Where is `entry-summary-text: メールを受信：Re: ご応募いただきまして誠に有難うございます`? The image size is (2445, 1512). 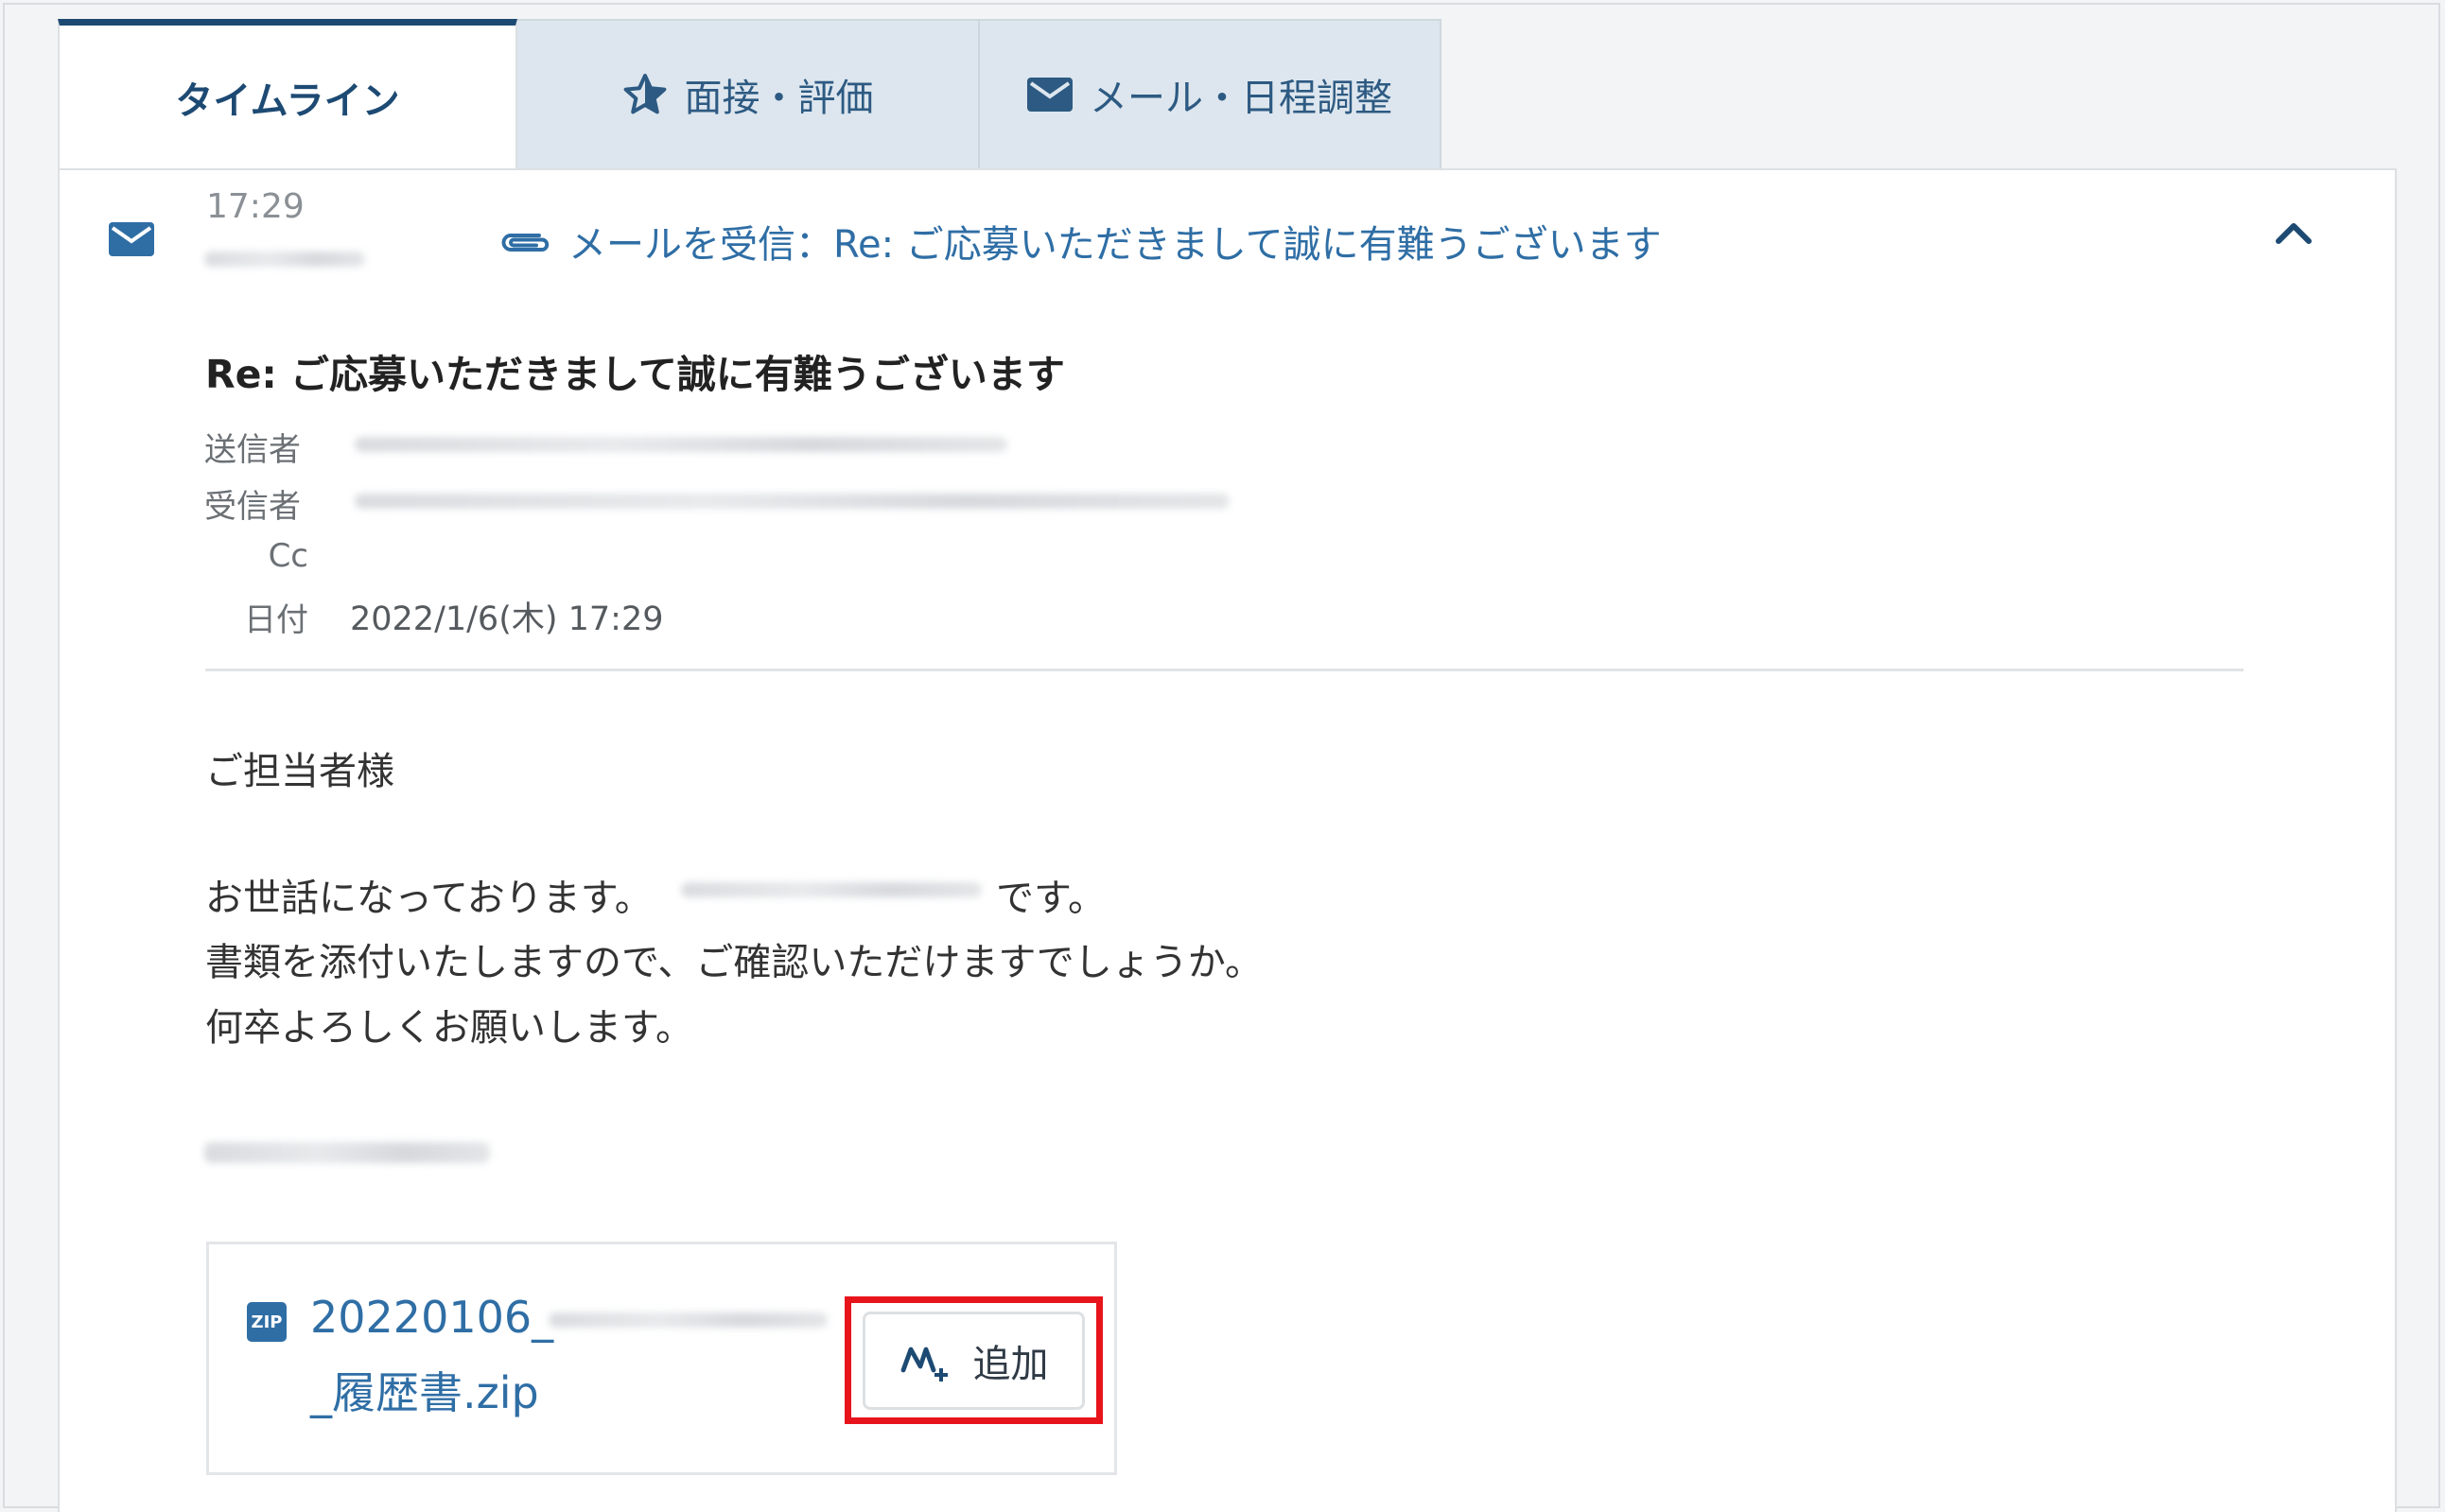
entry-summary-text: メールを受信：Re: ご応募いただきまして誠に有難うございます is located at coordinates (1115, 245).